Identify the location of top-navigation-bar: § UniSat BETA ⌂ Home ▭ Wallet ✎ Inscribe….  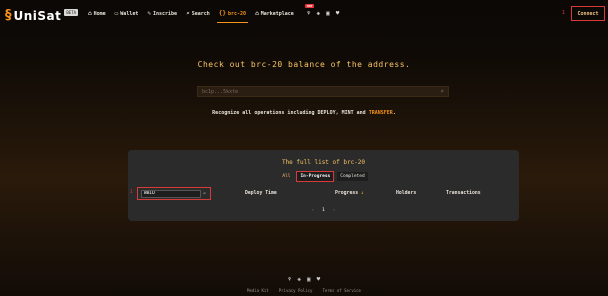
(304, 15).